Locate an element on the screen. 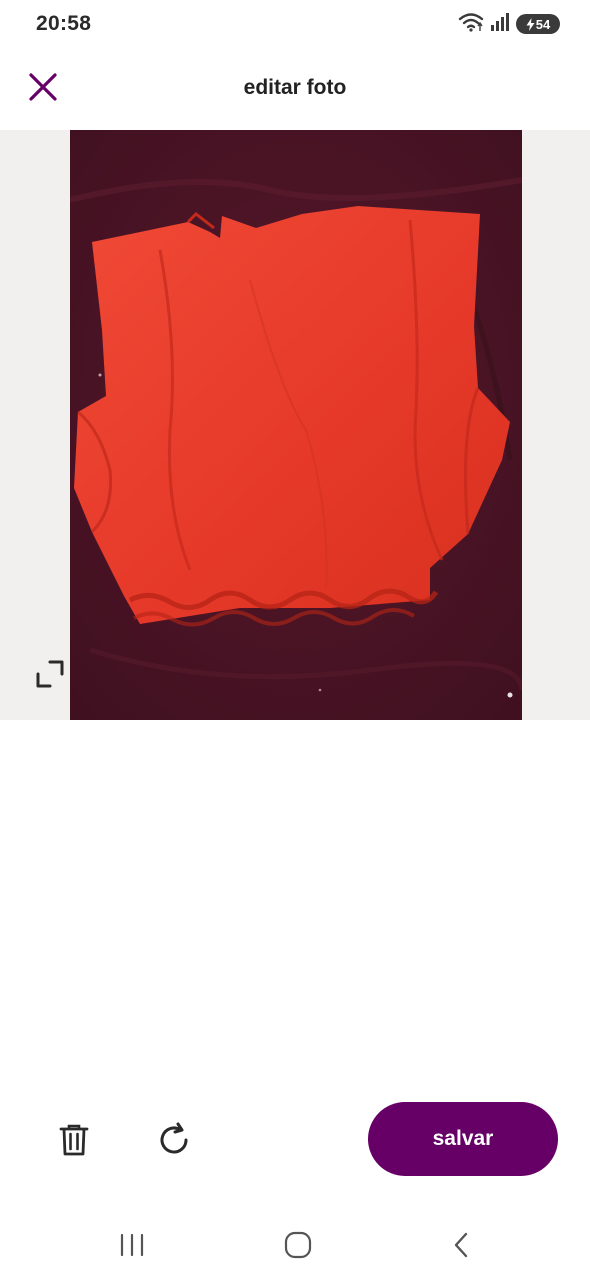 This screenshot has width=590, height=1280. delete-button is located at coordinates (74, 1140).